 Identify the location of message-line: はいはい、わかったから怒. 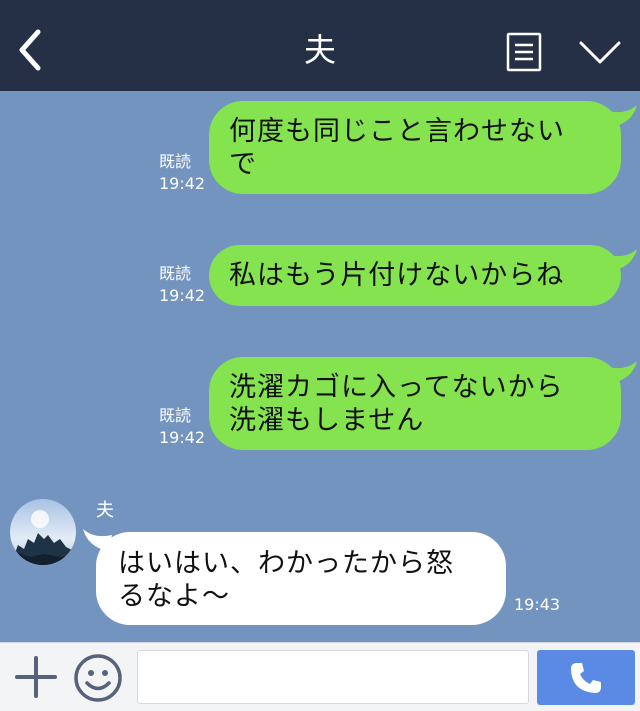
(286, 563).